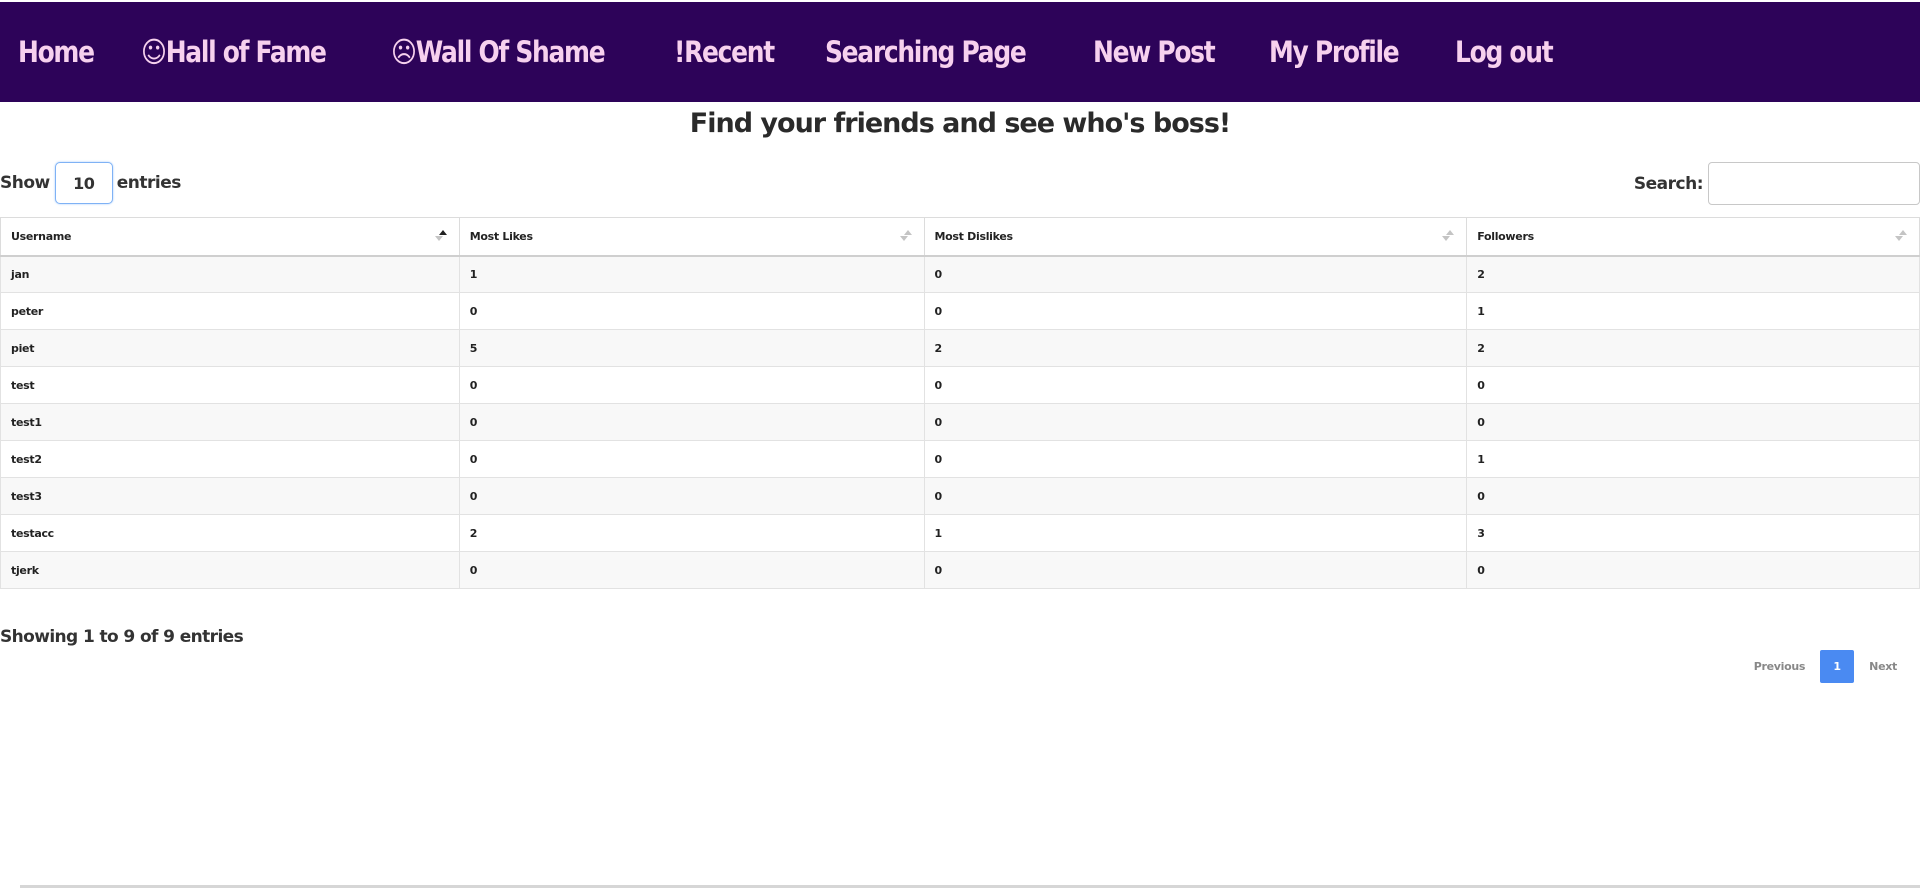 The width and height of the screenshot is (1920, 890). I want to click on column-header-label: Most Dislikes, so click(974, 236).